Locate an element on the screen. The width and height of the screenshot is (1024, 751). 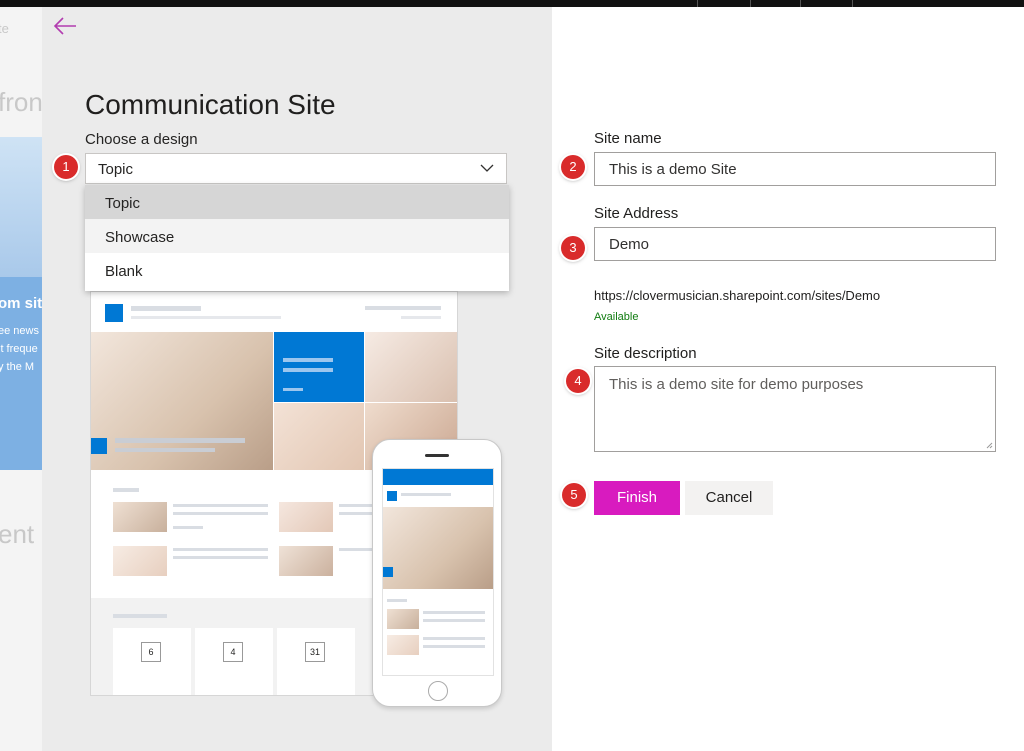
design-select-value: Topic is located at coordinates (116, 169).